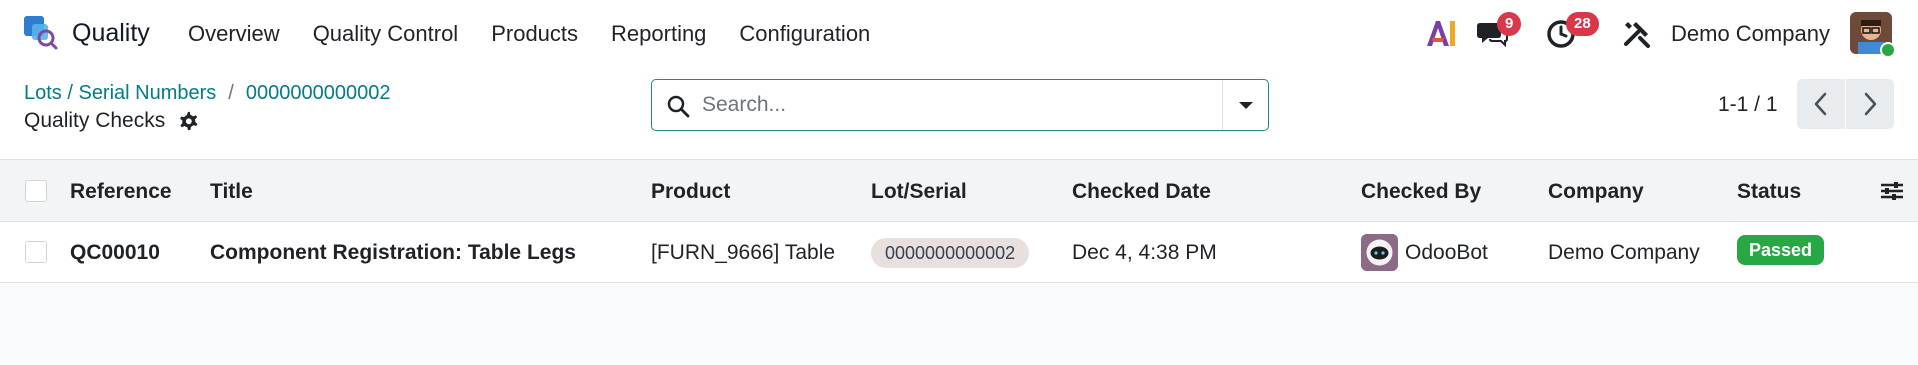  Describe the element at coordinates (36, 191) in the screenshot. I see `select-all-checkbox` at that location.